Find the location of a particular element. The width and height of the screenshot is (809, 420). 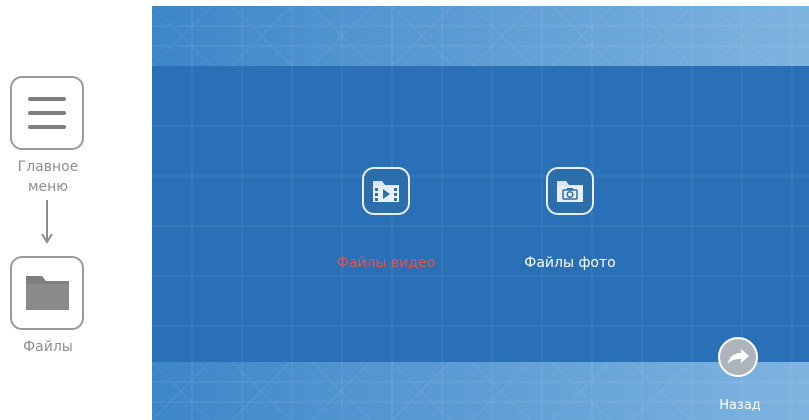

main-menu-guide-label: Главное меню is located at coordinates (48, 177).